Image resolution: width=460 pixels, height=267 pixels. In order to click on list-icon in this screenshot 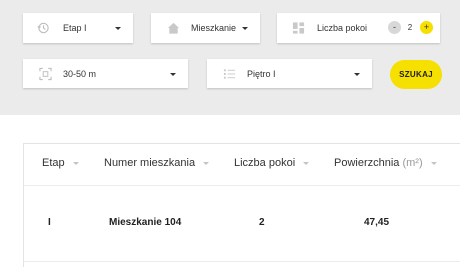, I will do `click(229, 73)`.